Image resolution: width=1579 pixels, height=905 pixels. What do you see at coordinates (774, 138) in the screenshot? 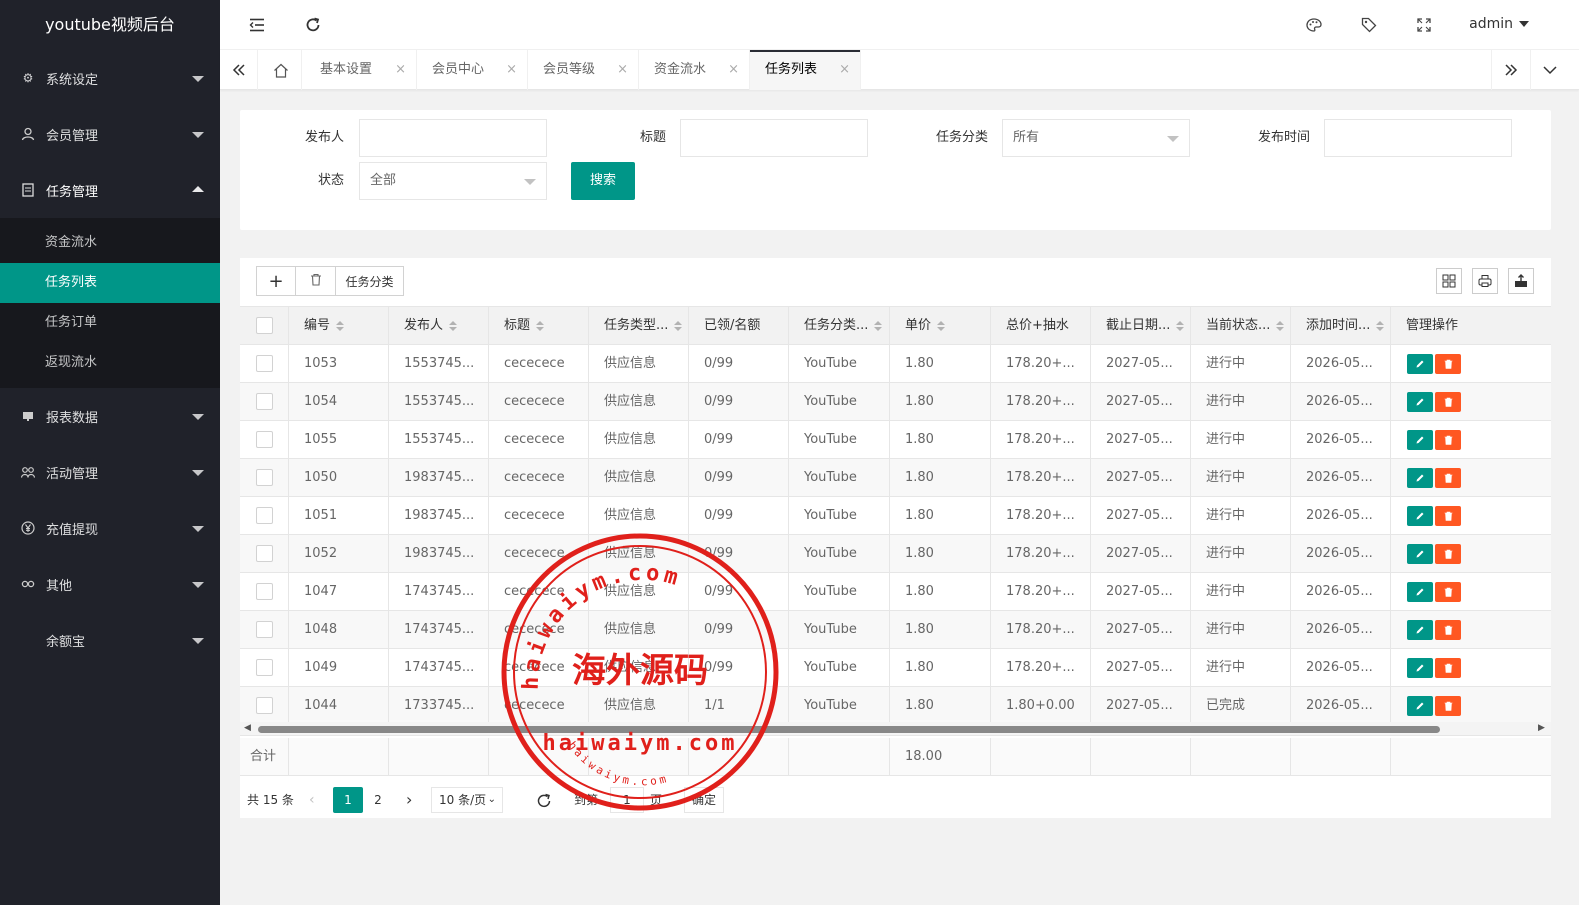
I see `title-input` at bounding box center [774, 138].